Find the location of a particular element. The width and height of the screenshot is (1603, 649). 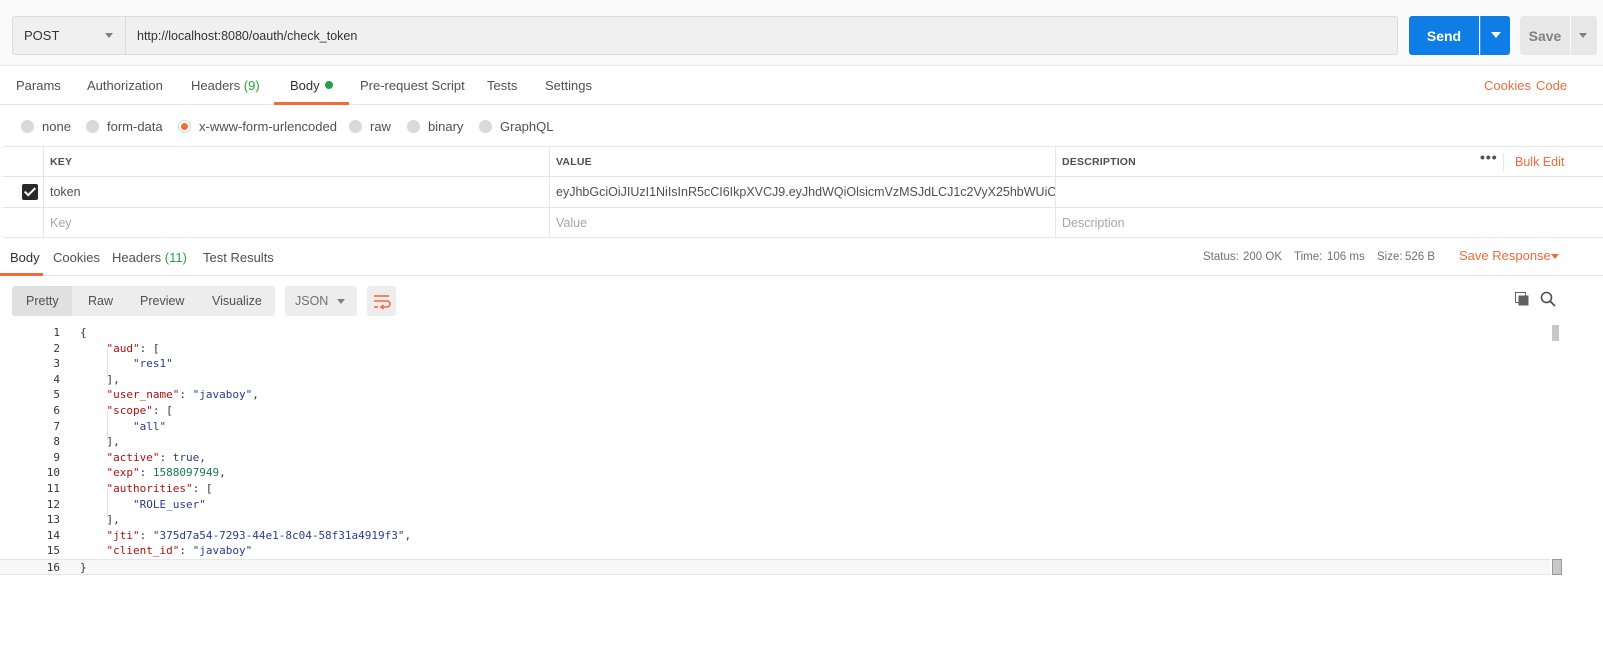

code-text: "scope": [ is located at coordinates (139, 410).